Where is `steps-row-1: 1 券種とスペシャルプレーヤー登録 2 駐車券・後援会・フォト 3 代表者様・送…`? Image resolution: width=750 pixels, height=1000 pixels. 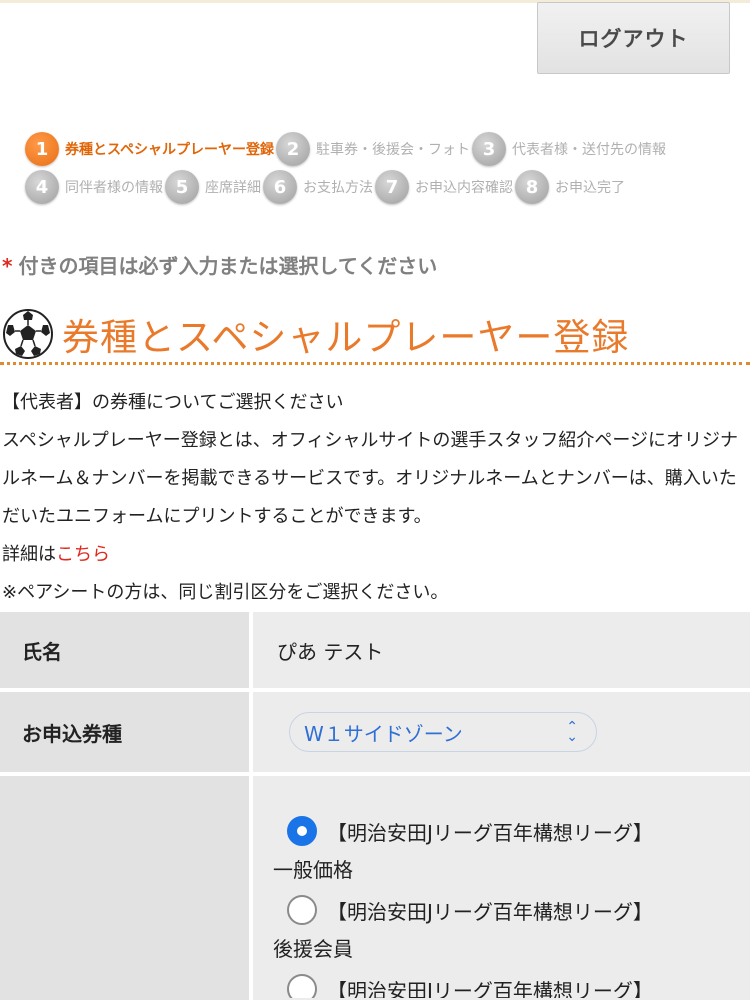 steps-row-1: 1 券種とスペシャルプレーヤー登録 2 駐車券・後援会・フォト 3 代表者様・送… is located at coordinates (385, 149).